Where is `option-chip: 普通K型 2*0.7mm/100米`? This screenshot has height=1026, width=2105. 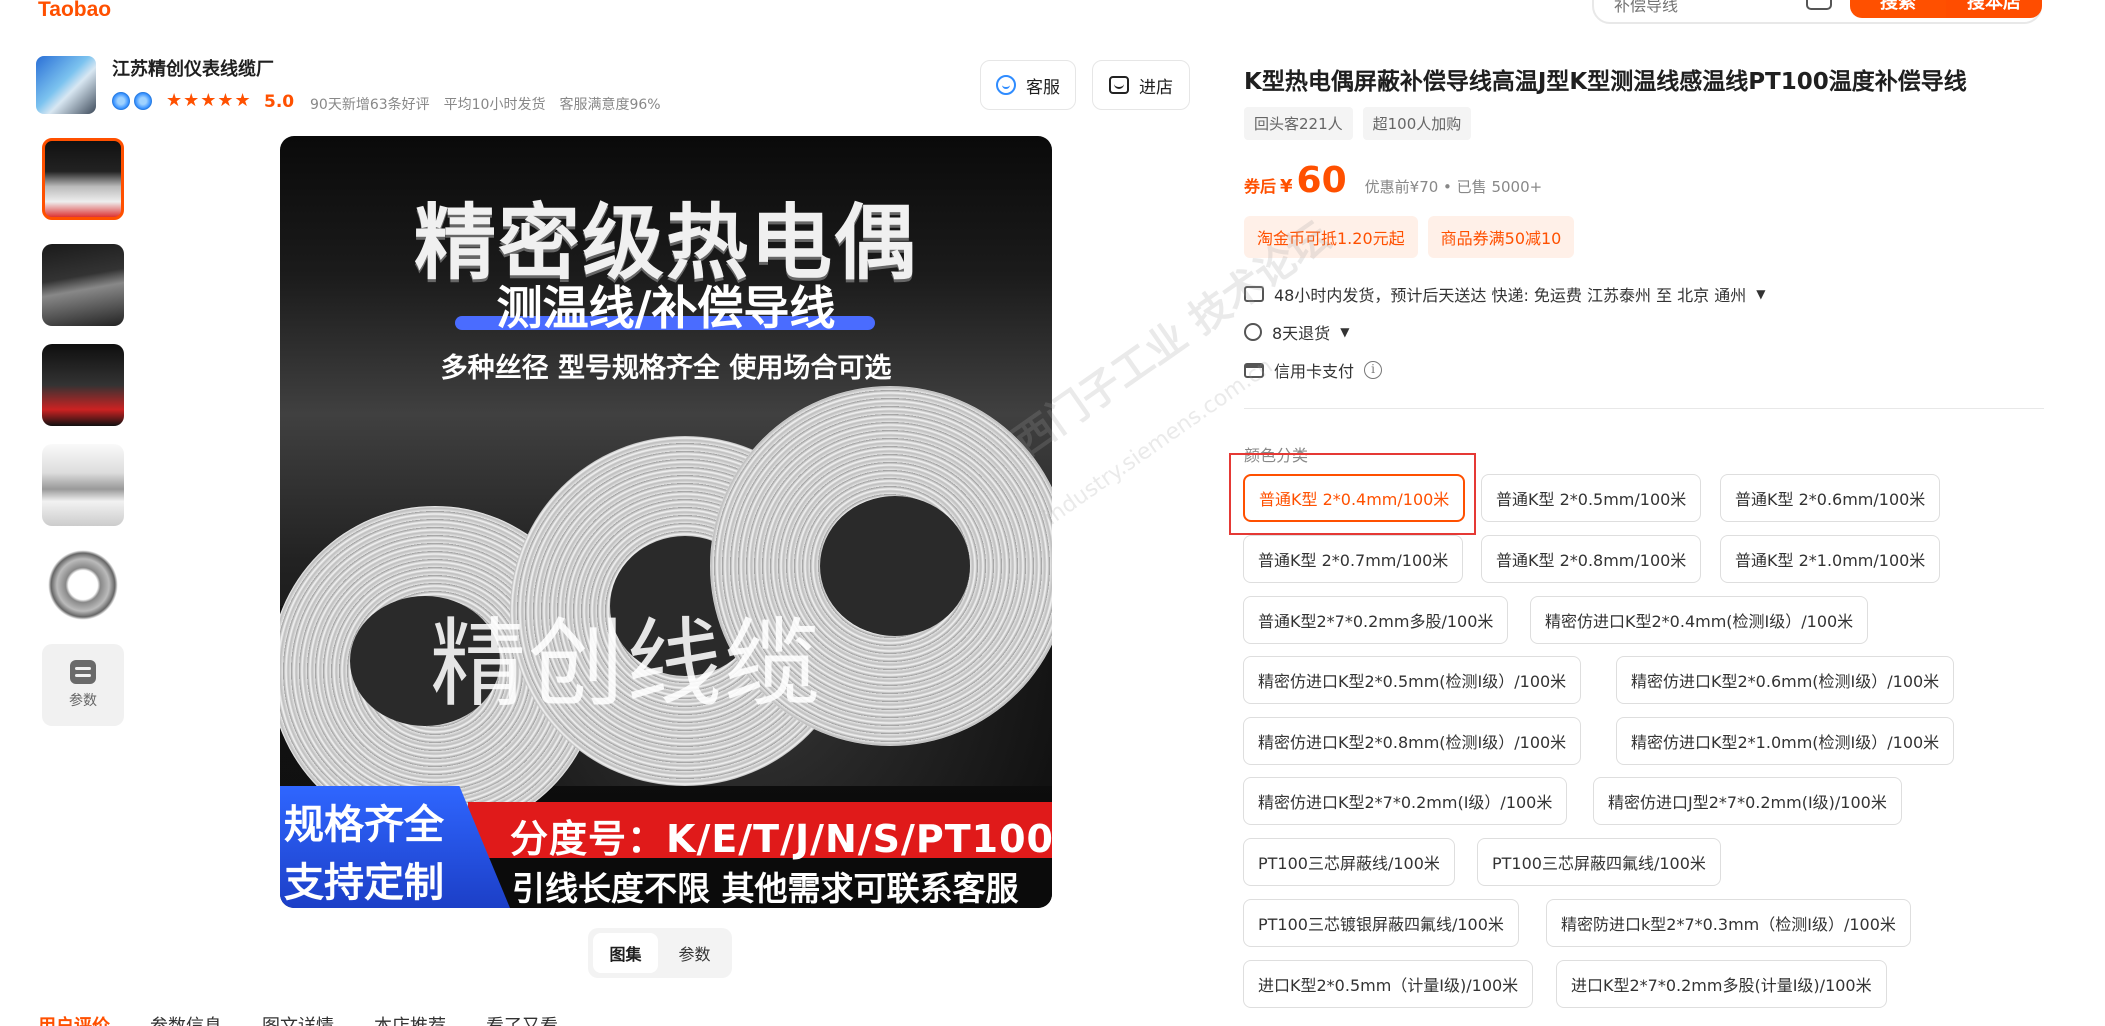 option-chip: 普通K型 2*0.7mm/100米 is located at coordinates (1353, 559).